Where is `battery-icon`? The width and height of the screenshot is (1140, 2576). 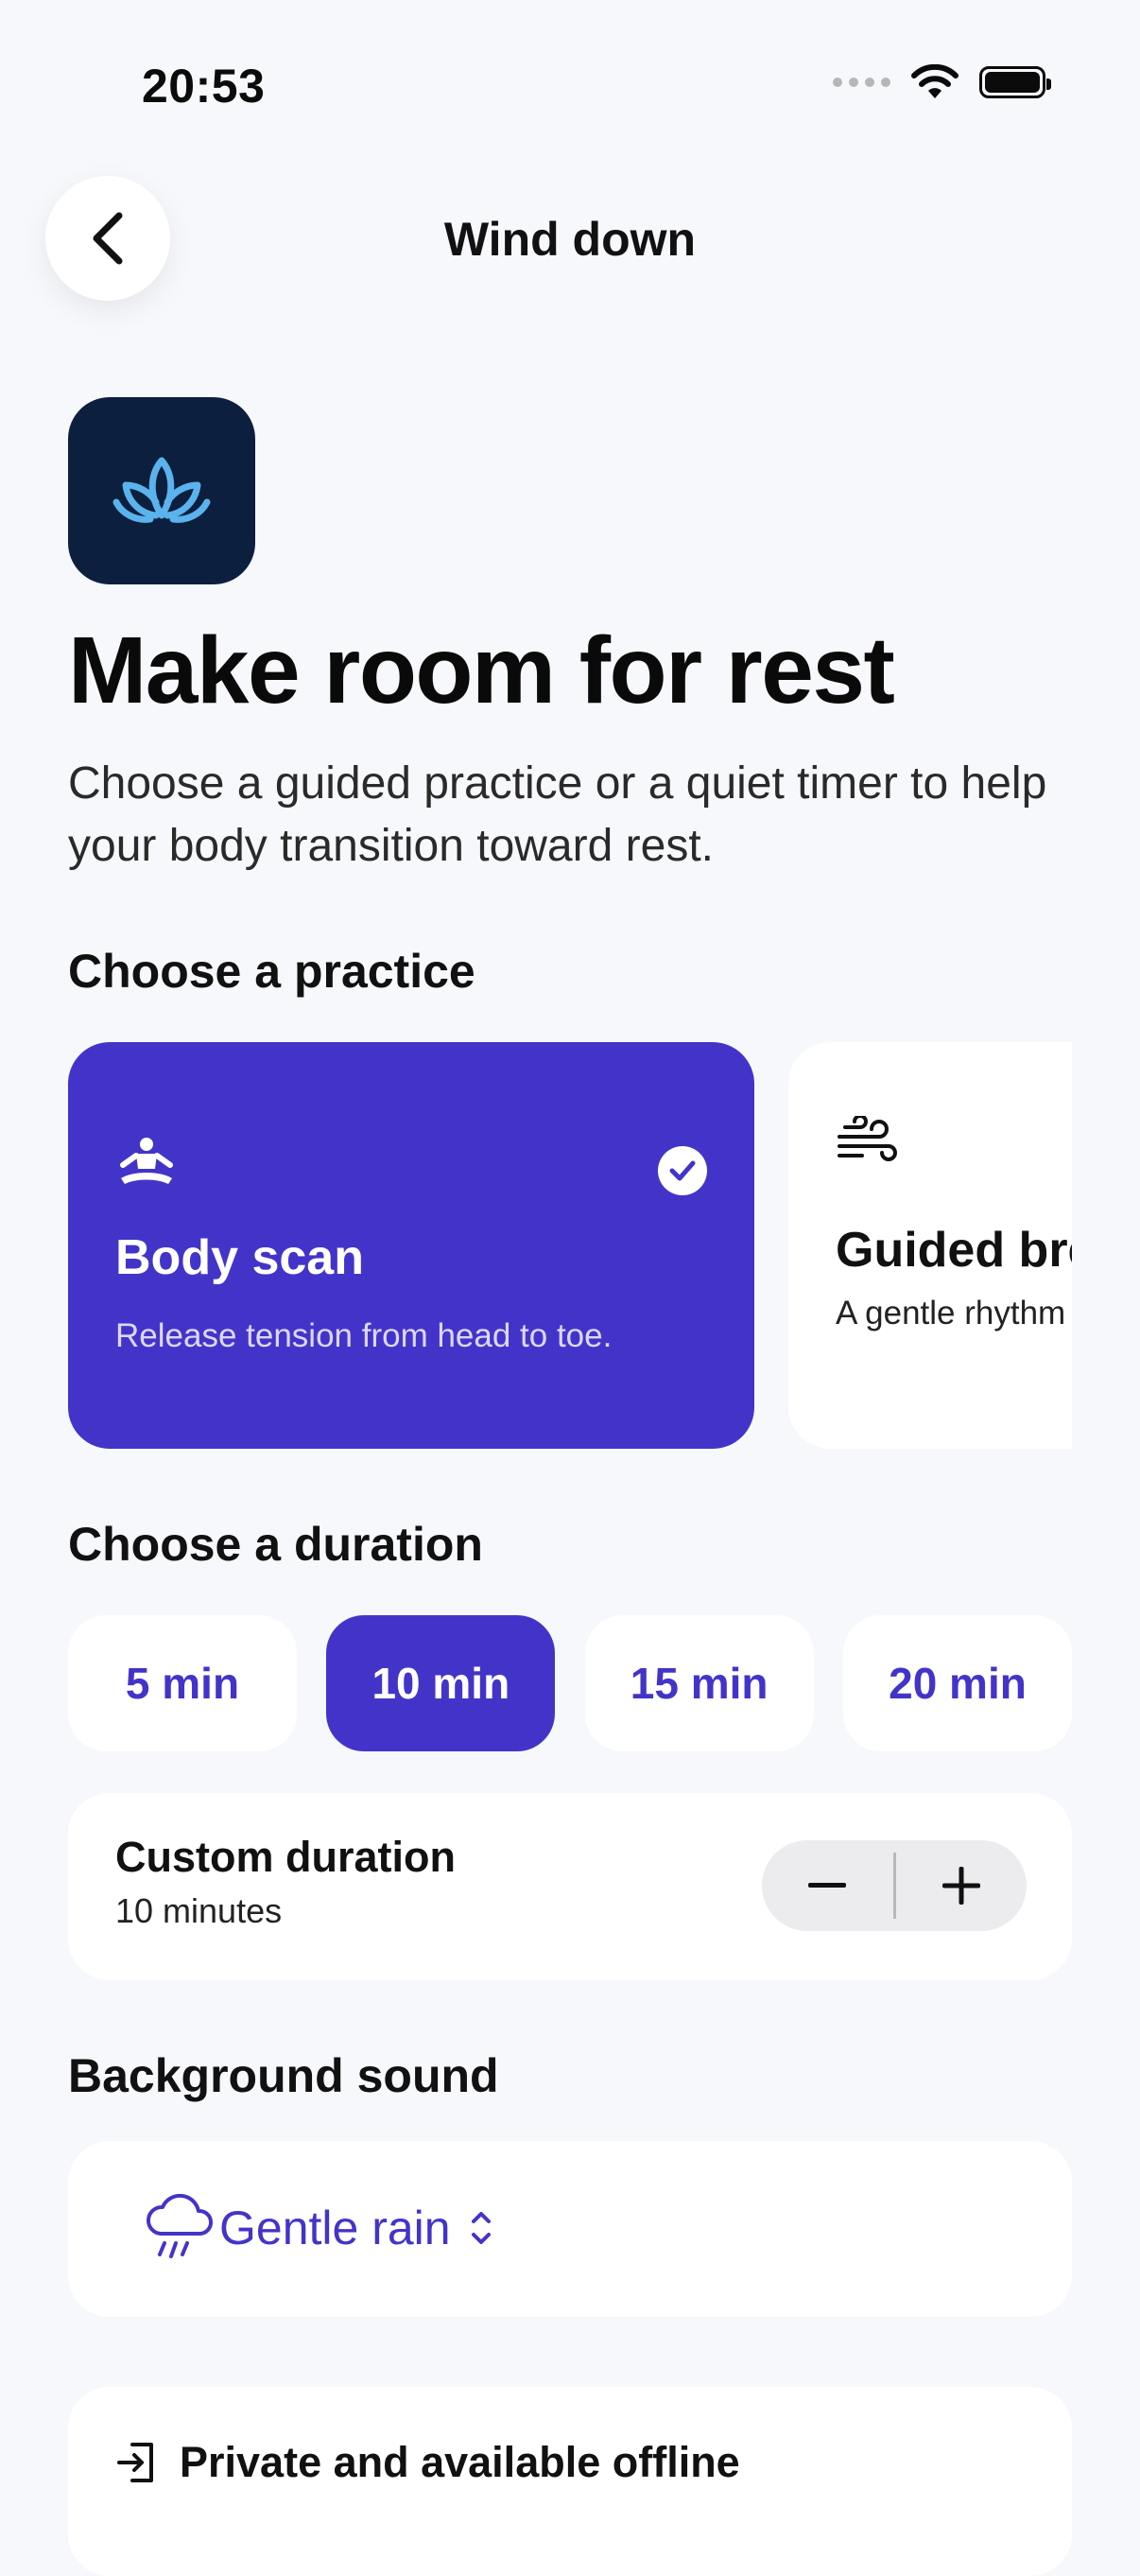 battery-icon is located at coordinates (1015, 82).